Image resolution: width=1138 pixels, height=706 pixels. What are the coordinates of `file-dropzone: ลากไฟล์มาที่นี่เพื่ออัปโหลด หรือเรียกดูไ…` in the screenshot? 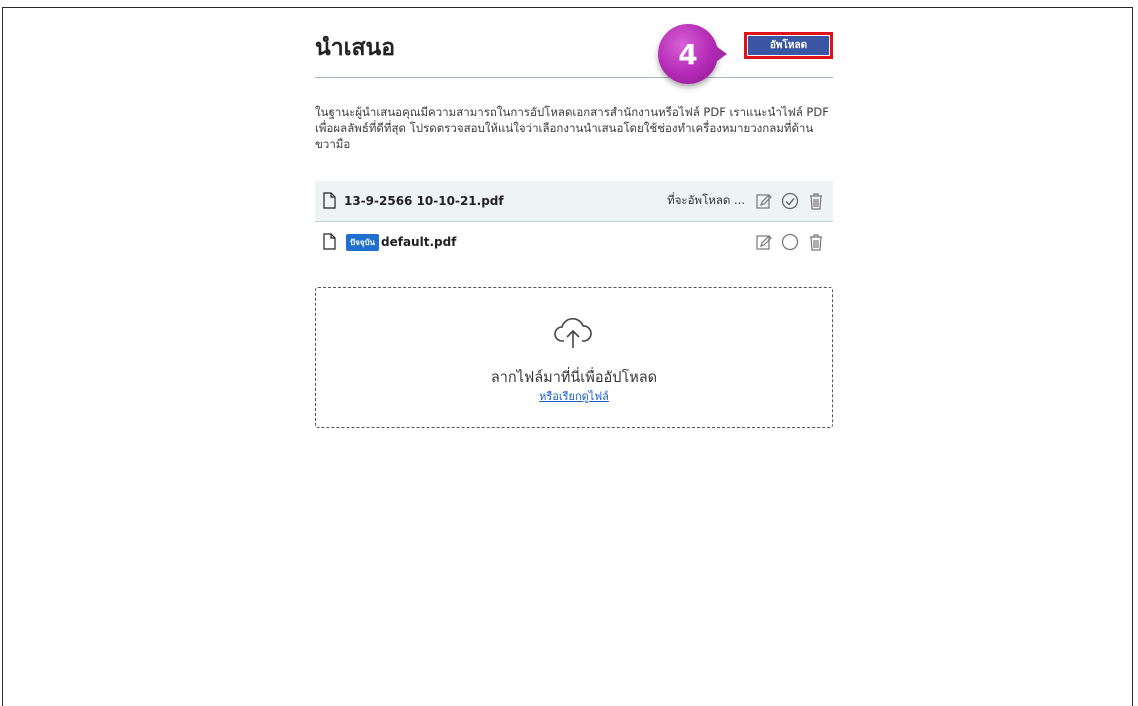 It's located at (574, 357).